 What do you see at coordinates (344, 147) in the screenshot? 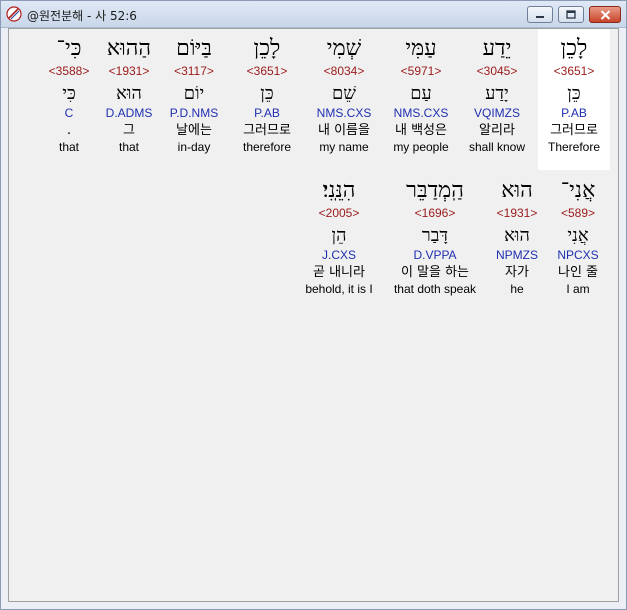
I see `english-gloss: my name` at bounding box center [344, 147].